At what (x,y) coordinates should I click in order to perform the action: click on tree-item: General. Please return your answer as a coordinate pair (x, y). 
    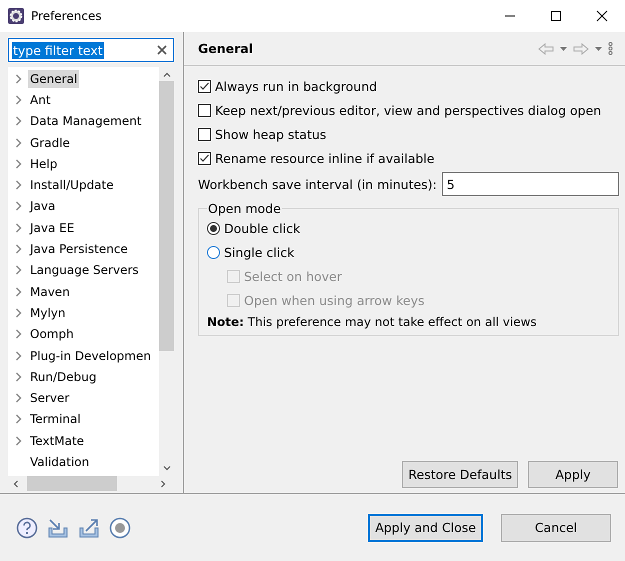
    Looking at the image, I should click on (54, 79).